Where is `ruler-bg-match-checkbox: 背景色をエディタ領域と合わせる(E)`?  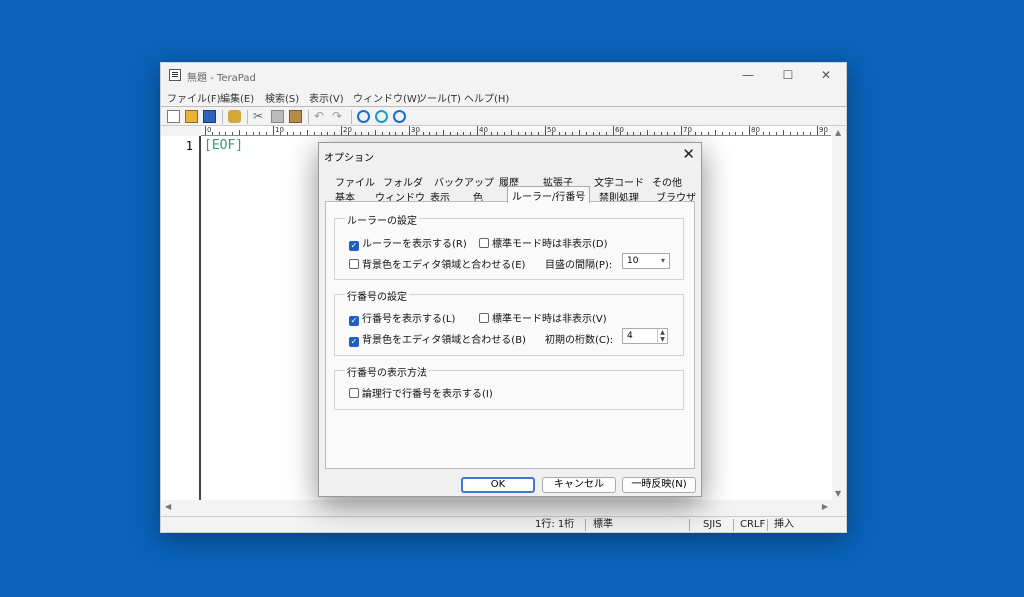 ruler-bg-match-checkbox: 背景色をエディタ領域と合わせる(E) is located at coordinates (437, 263).